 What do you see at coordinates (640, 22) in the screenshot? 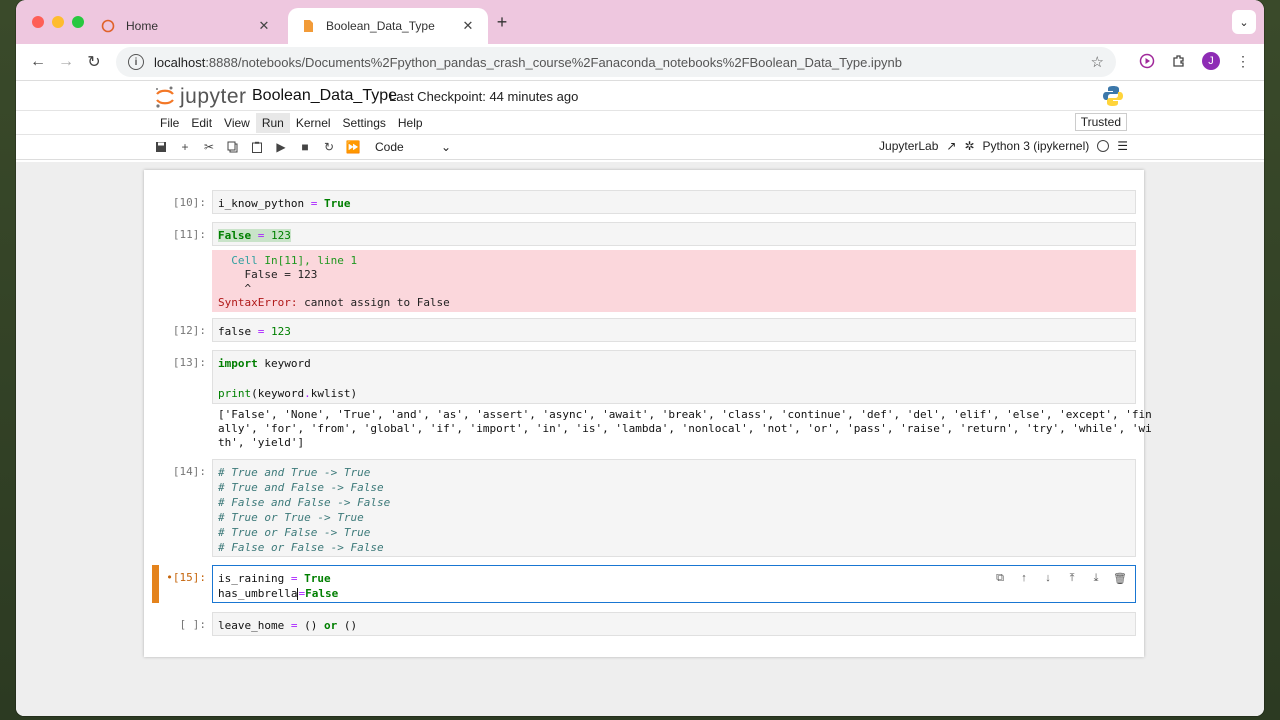
I see `tab-strip: Home ✕ Boolean_Data_Type ✕ + ⌄` at bounding box center [640, 22].